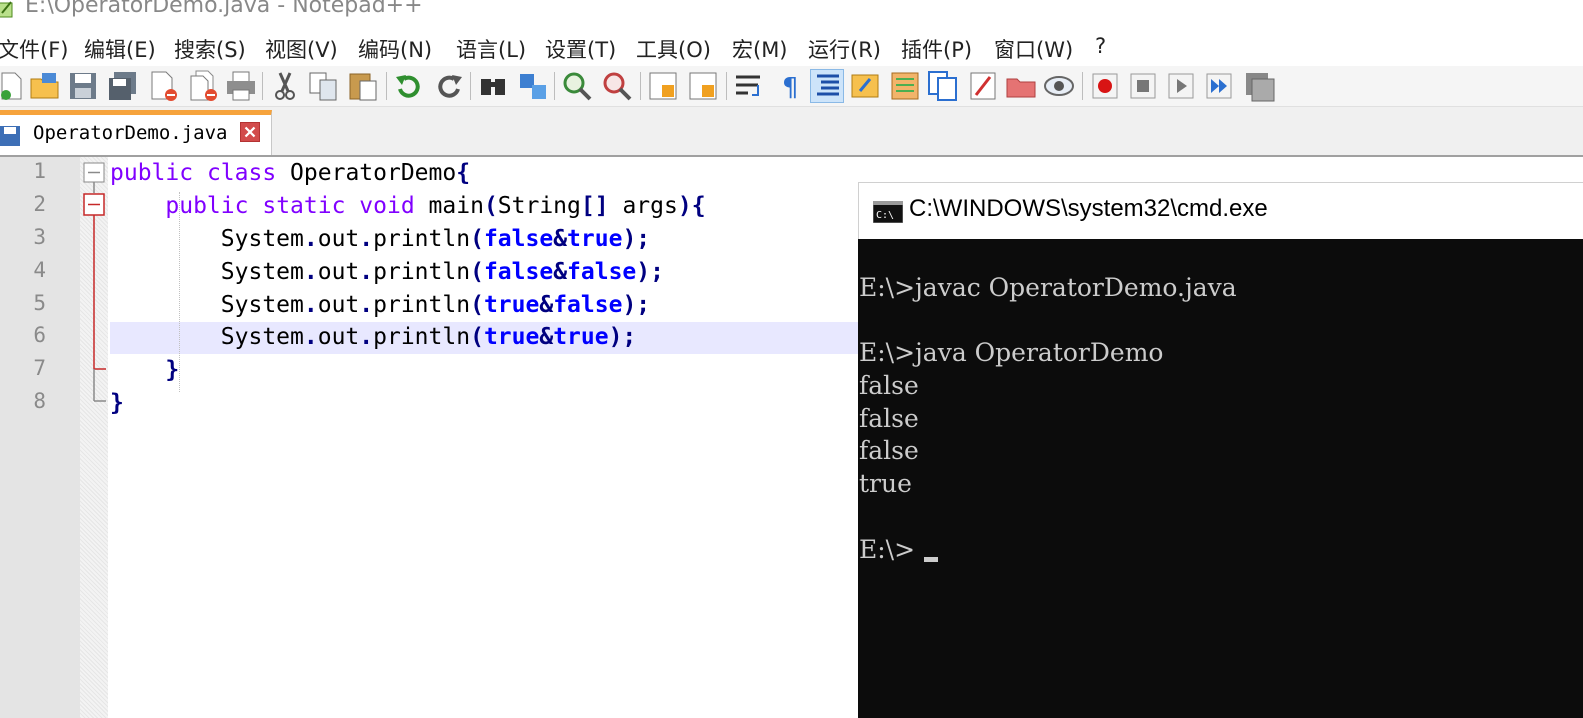  I want to click on menu-tools: 工具(O), so click(673, 49).